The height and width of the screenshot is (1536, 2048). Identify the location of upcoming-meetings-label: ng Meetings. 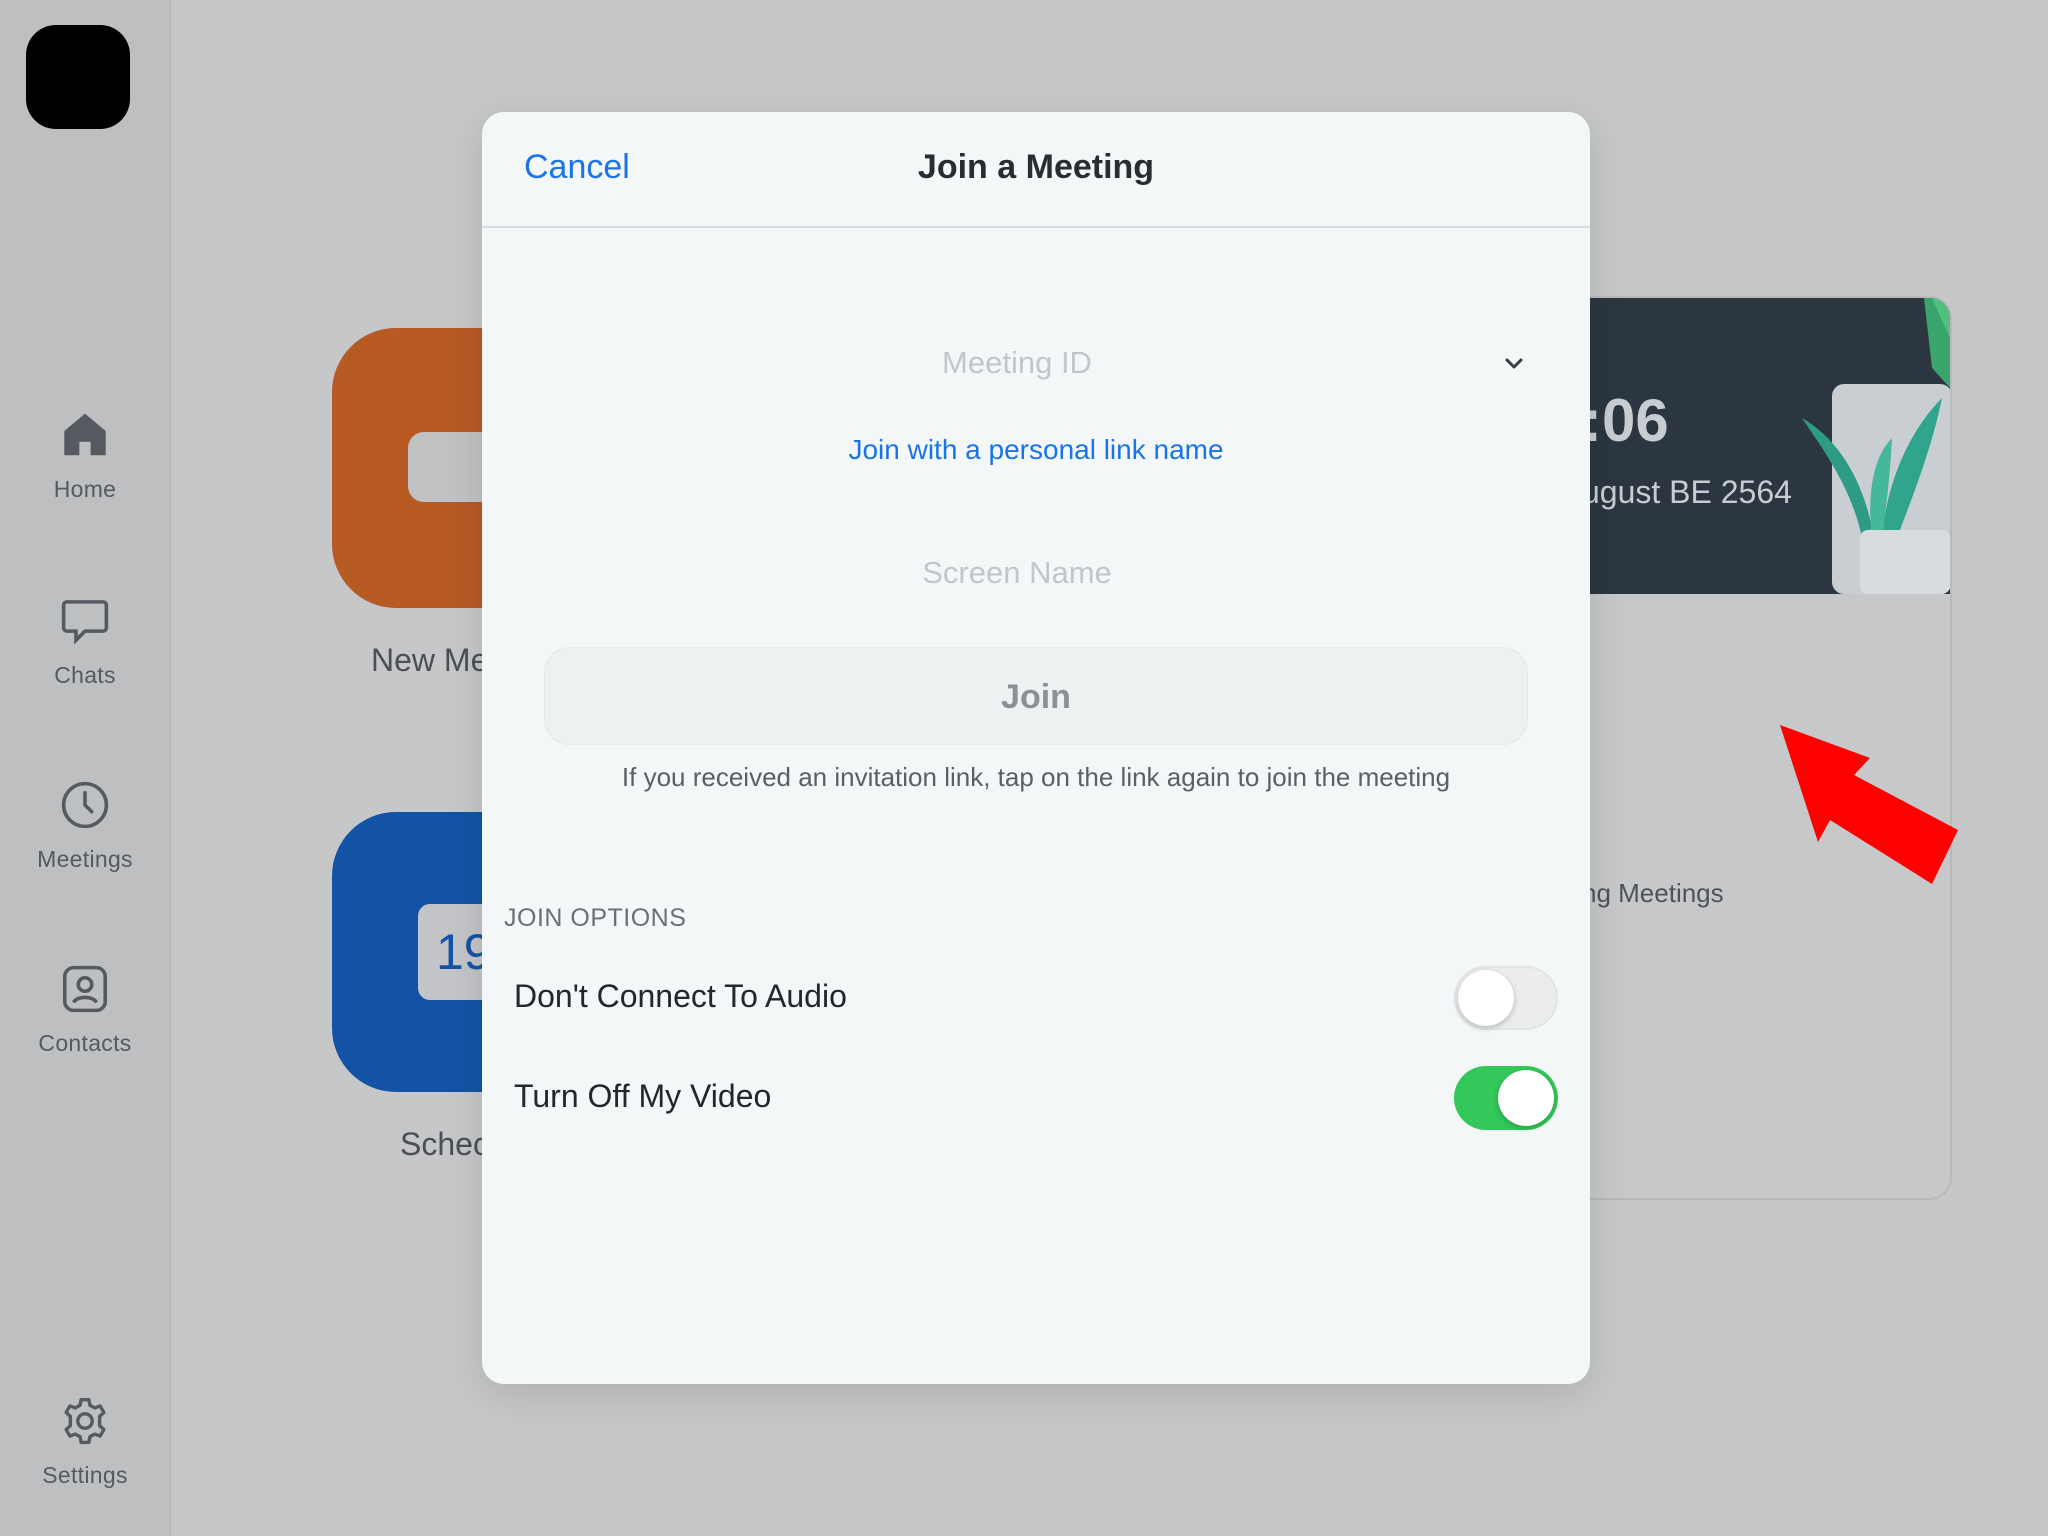
(1653, 893).